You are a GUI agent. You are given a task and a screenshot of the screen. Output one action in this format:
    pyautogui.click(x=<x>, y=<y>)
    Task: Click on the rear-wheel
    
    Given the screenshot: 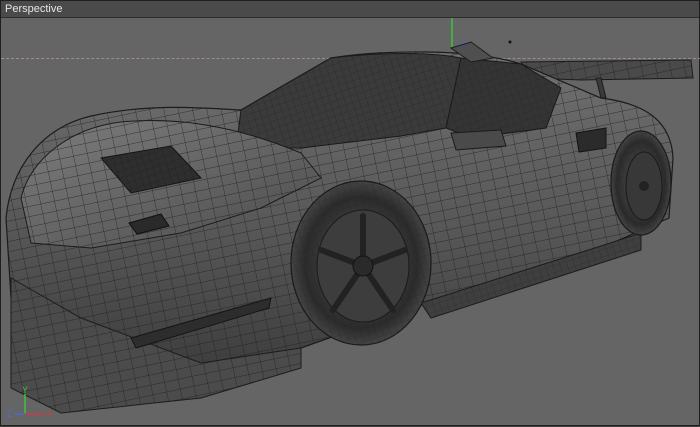 What is the action you would take?
    pyautogui.click(x=641, y=183)
    